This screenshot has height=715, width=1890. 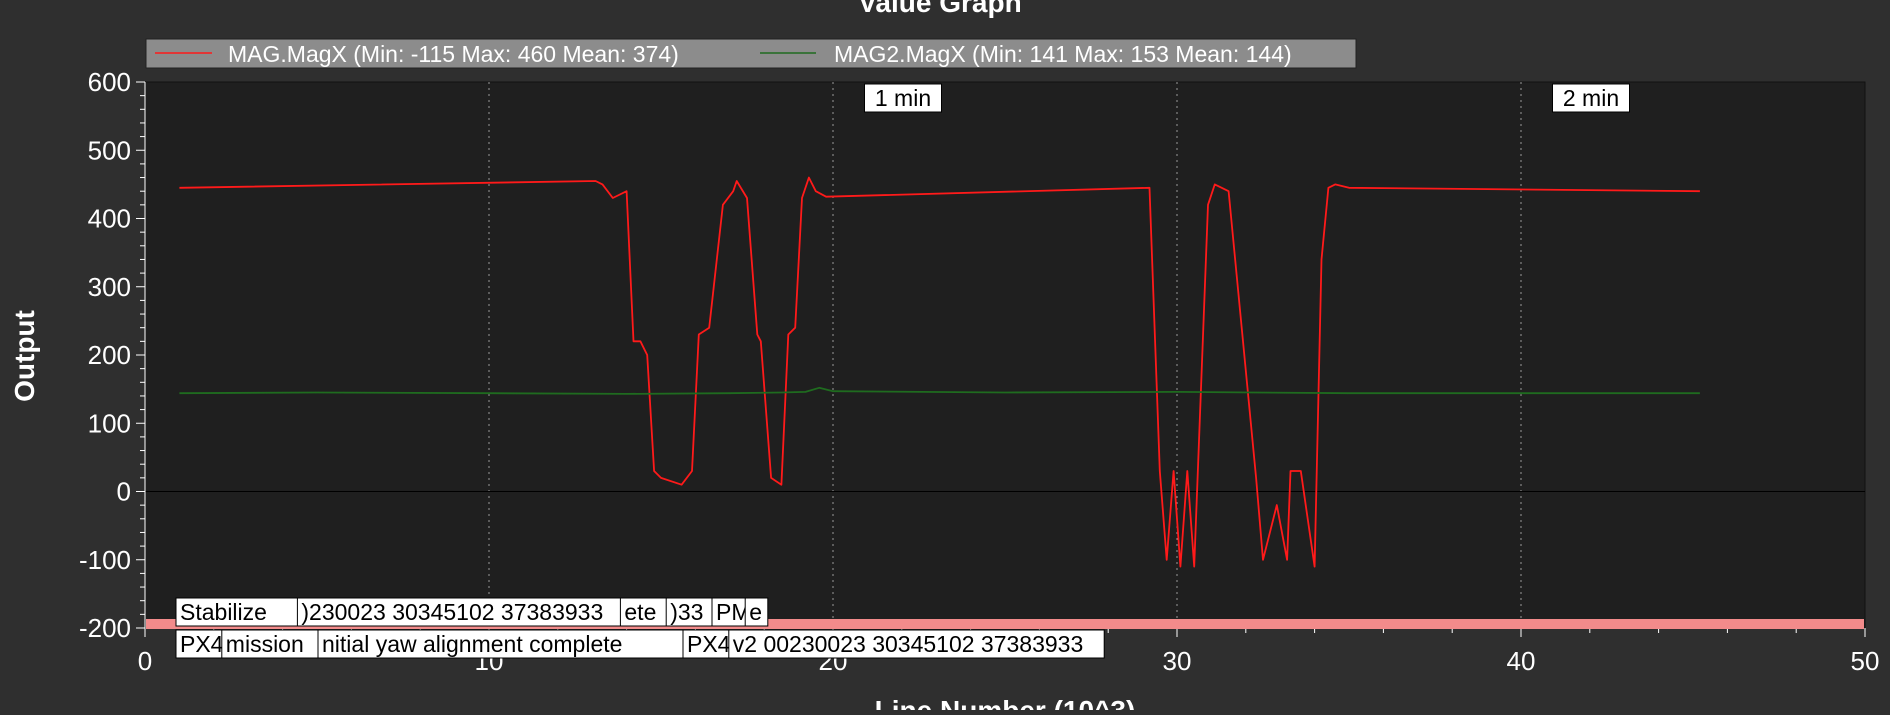 I want to click on time-marker-label: 1 min, so click(x=903, y=98).